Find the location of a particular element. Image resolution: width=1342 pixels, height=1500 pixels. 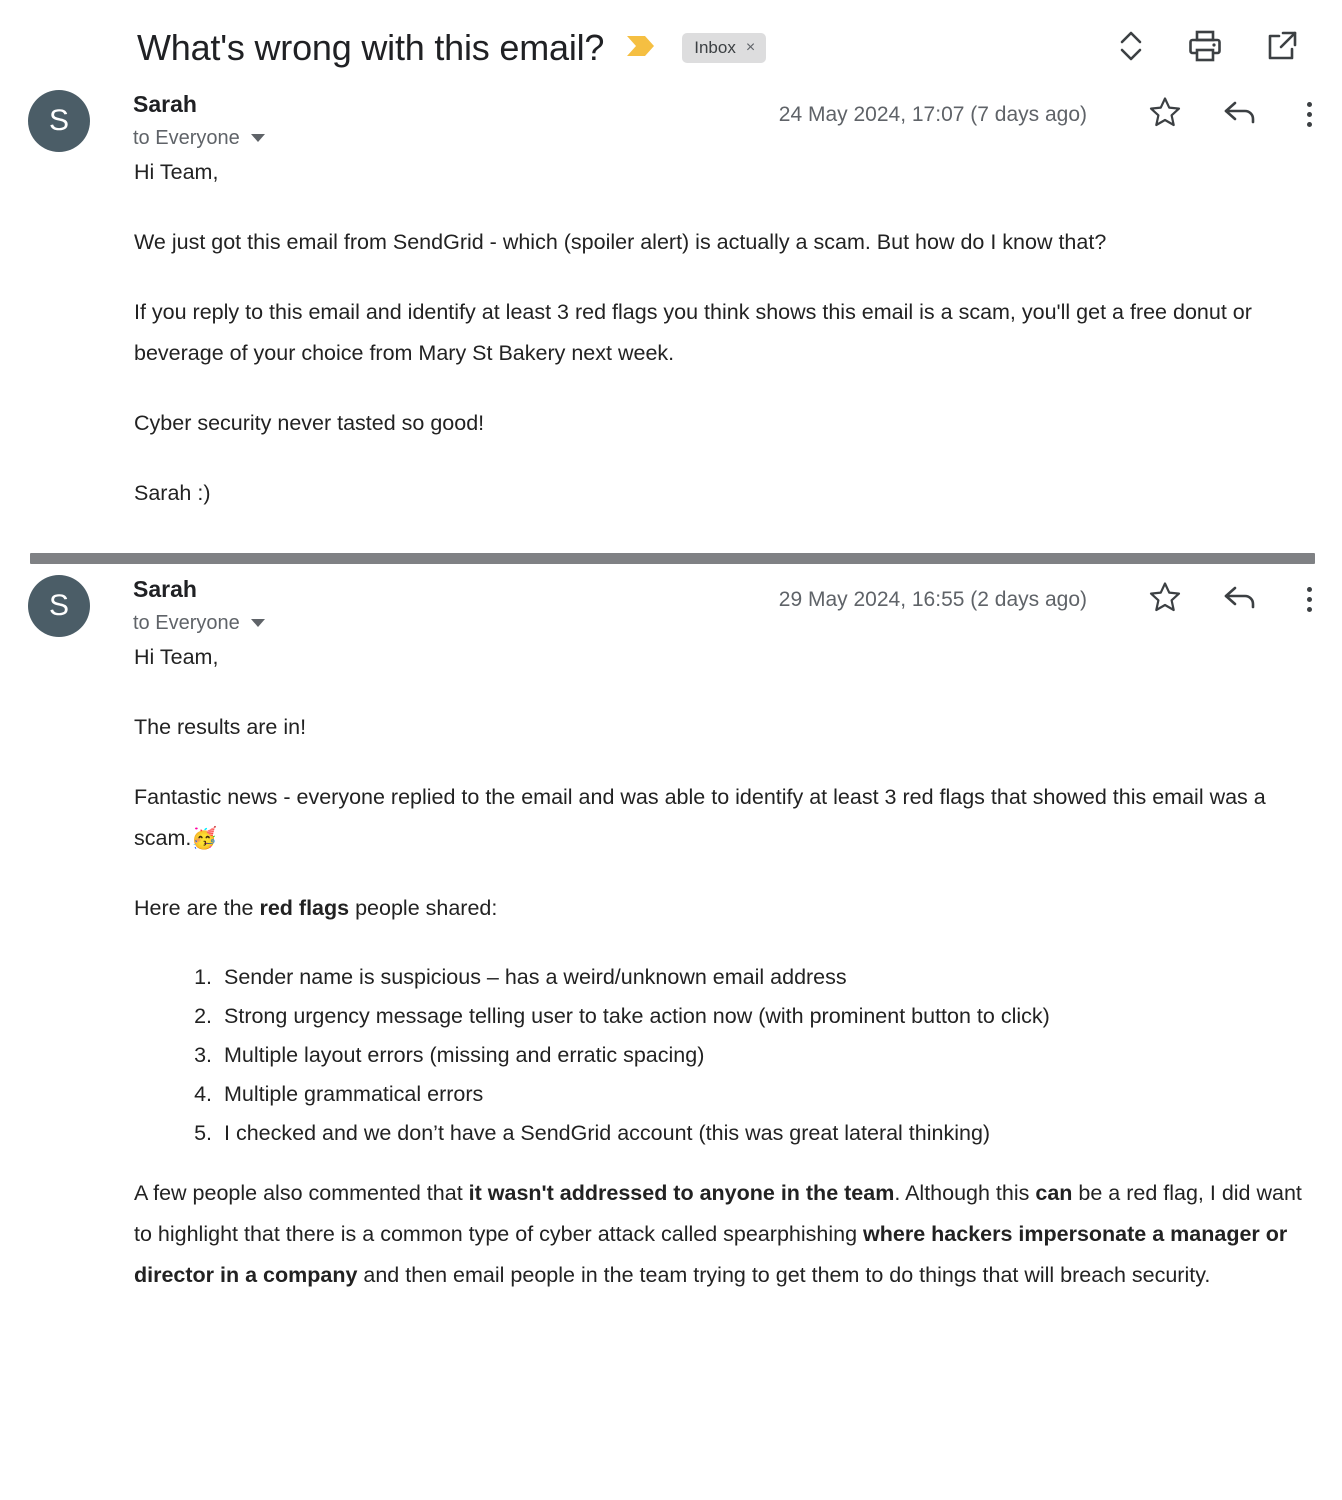

thread-divider-wrap is located at coordinates (671, 558).